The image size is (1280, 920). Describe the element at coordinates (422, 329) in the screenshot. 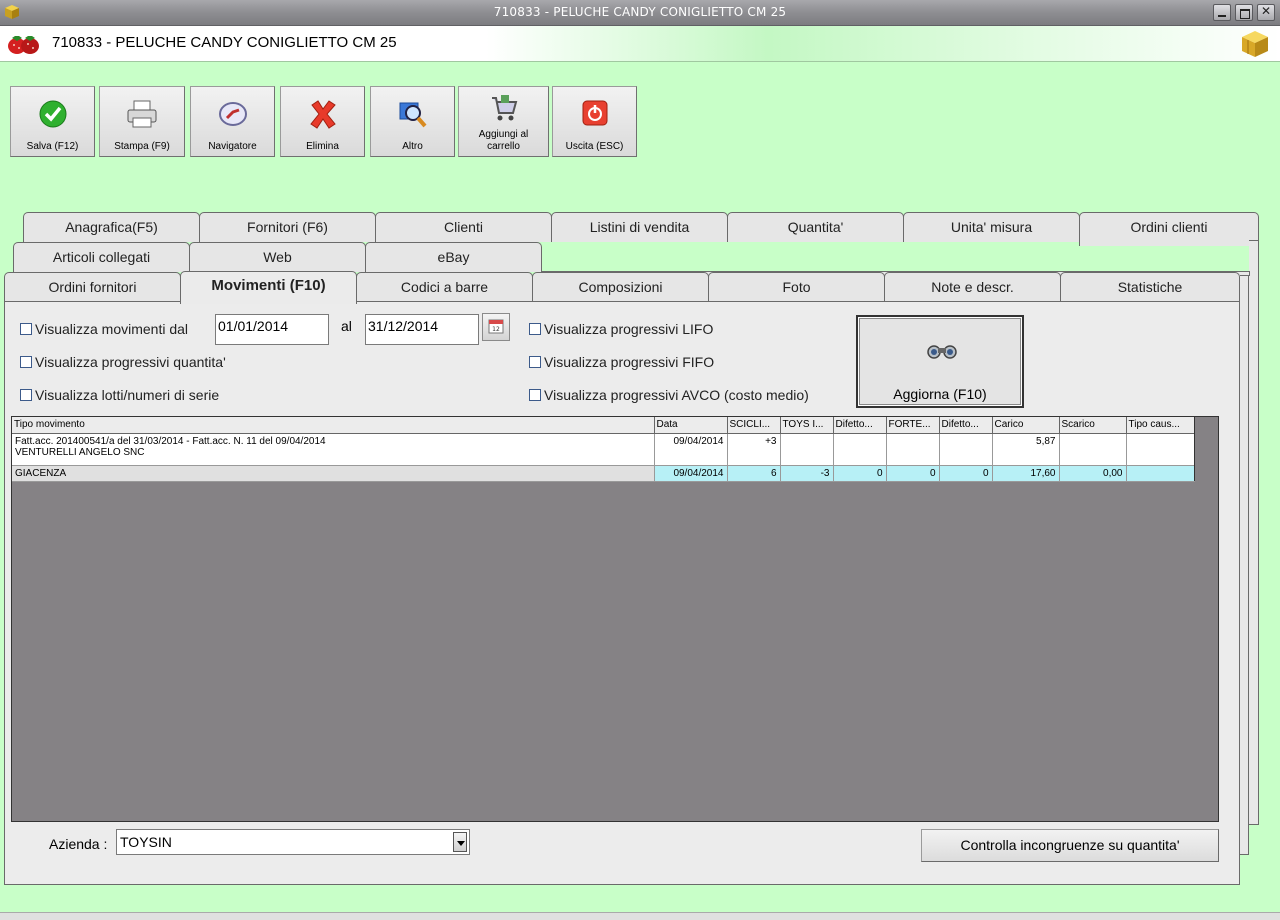

I see `date-to-input: 31/12/2014` at that location.